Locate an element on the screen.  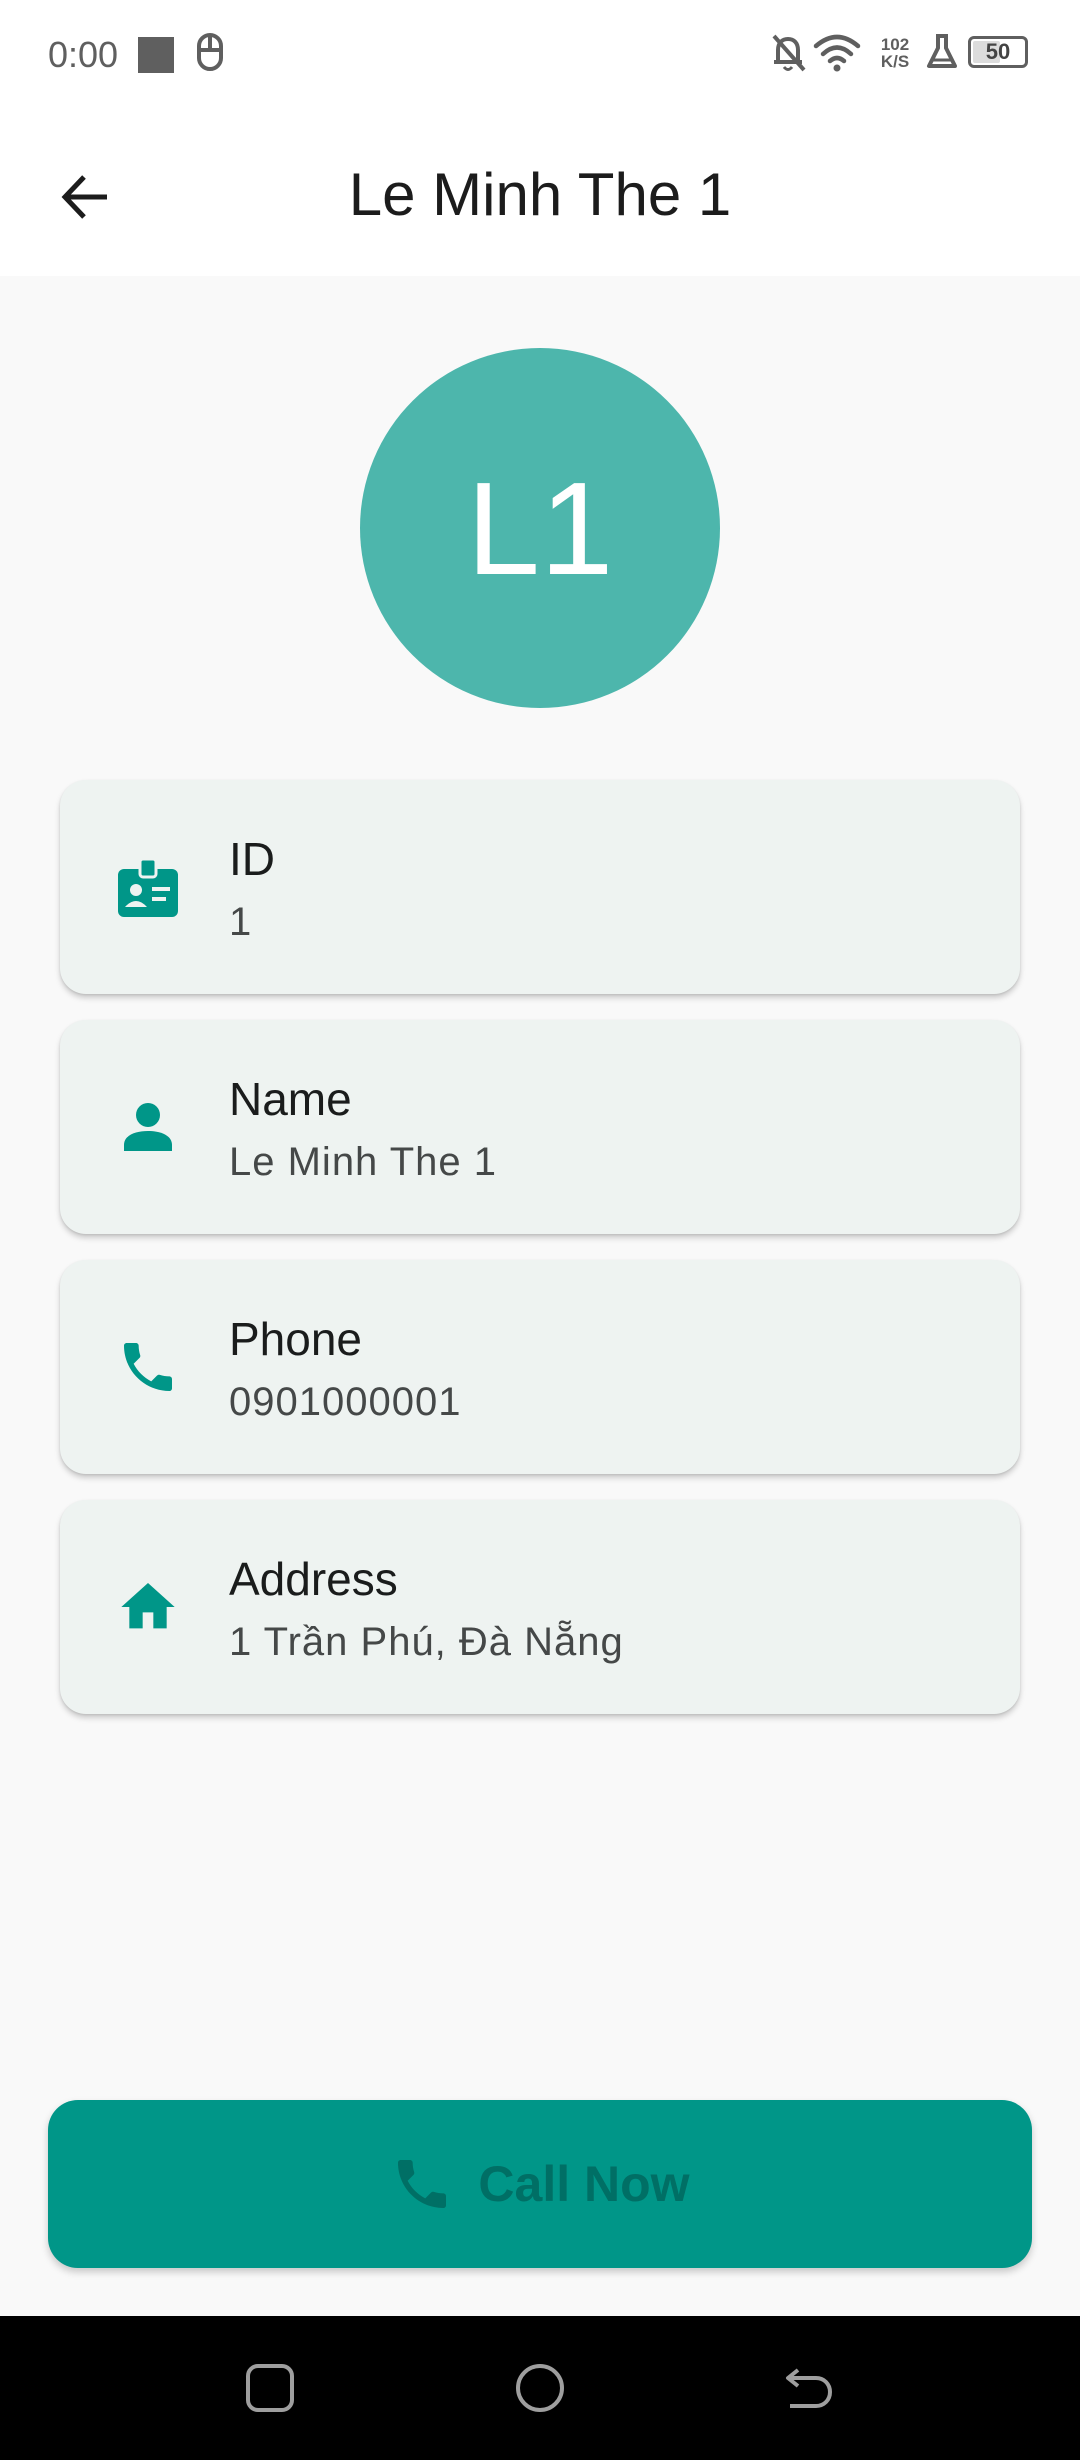
system-nav-bar is located at coordinates (540, 2388).